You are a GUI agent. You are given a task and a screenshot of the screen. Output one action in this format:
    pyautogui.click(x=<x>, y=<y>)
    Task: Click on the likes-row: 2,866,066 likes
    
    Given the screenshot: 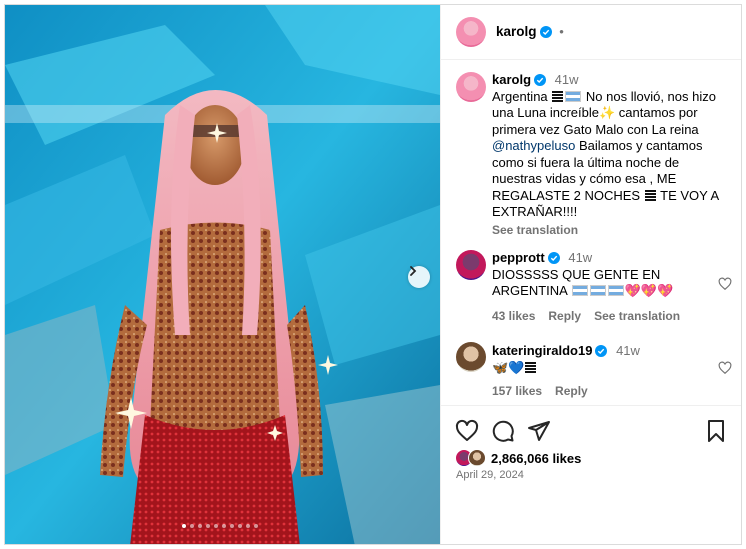 What is the action you would take?
    pyautogui.click(x=518, y=458)
    